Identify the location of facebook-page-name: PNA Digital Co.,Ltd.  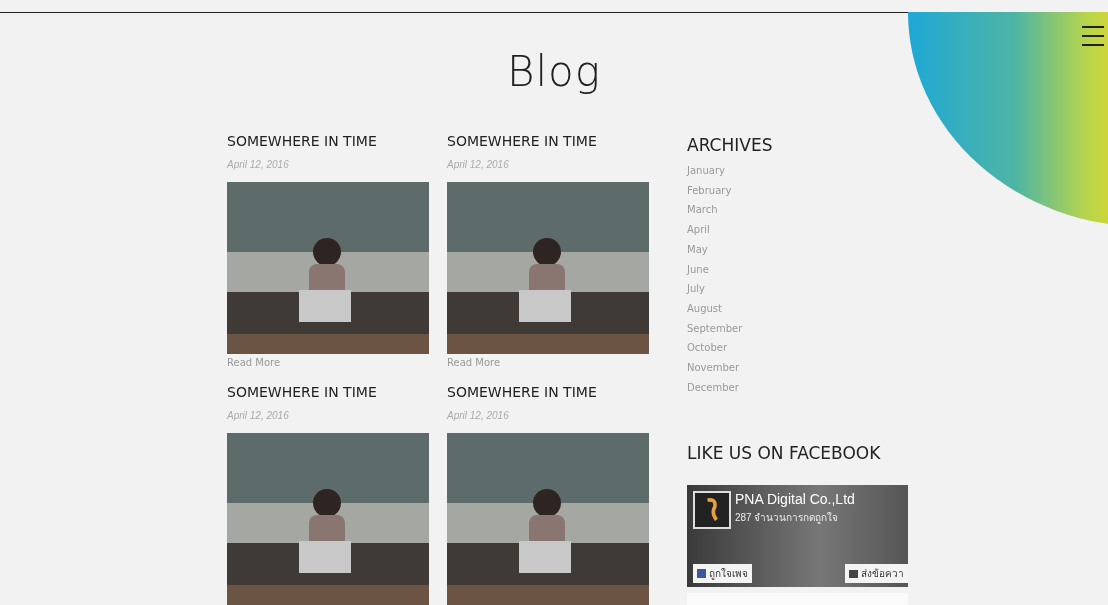
(795, 499).